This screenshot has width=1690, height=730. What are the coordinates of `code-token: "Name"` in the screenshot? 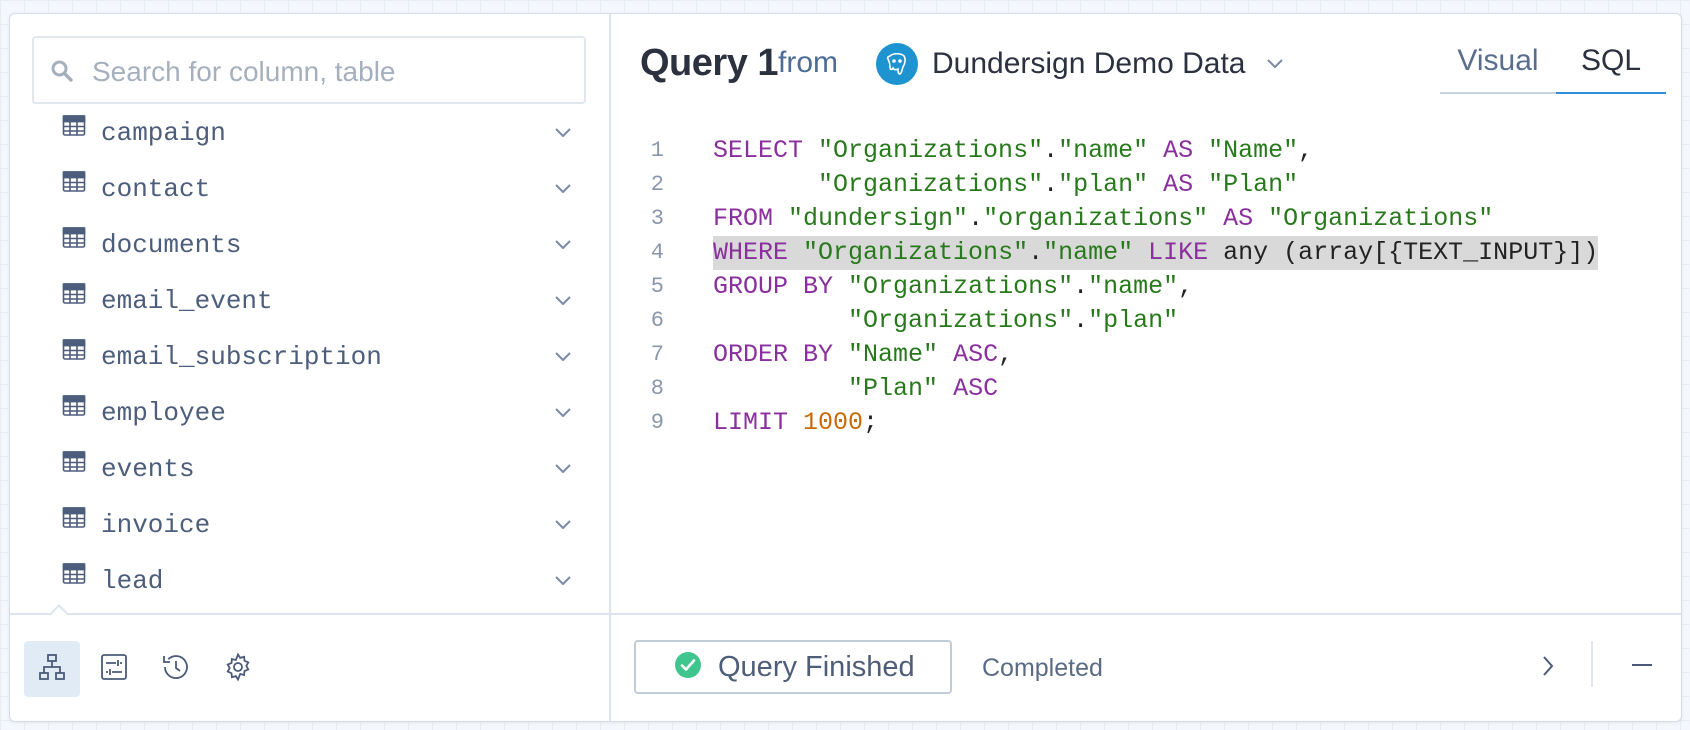 It's located at (1253, 150).